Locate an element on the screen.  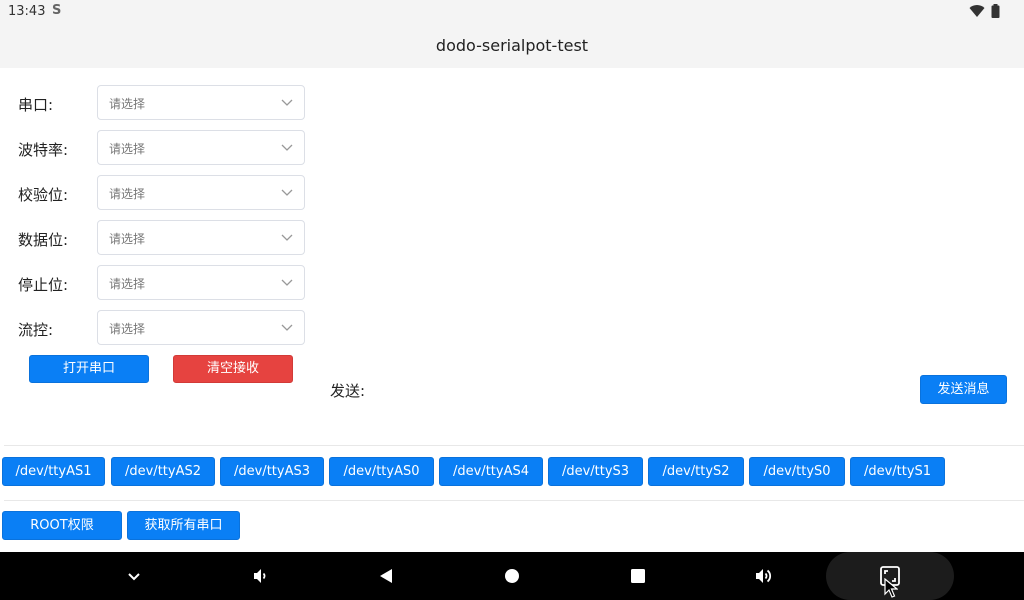
cursor-icon is located at coordinates (891, 588).